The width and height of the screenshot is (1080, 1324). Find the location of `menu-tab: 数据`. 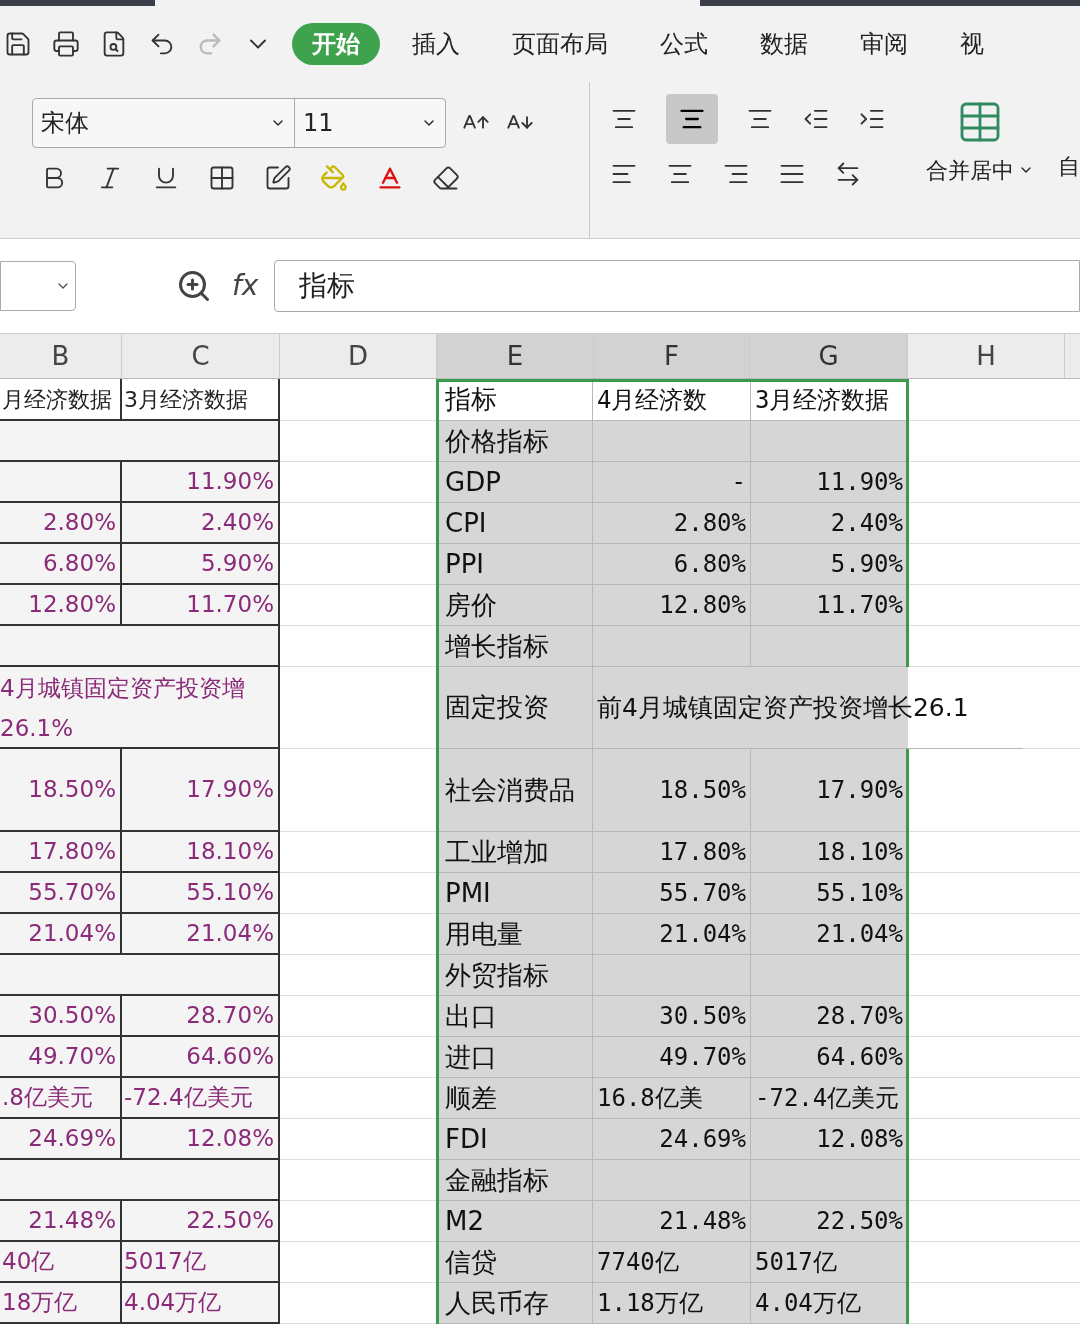

menu-tab: 数据 is located at coordinates (784, 43).